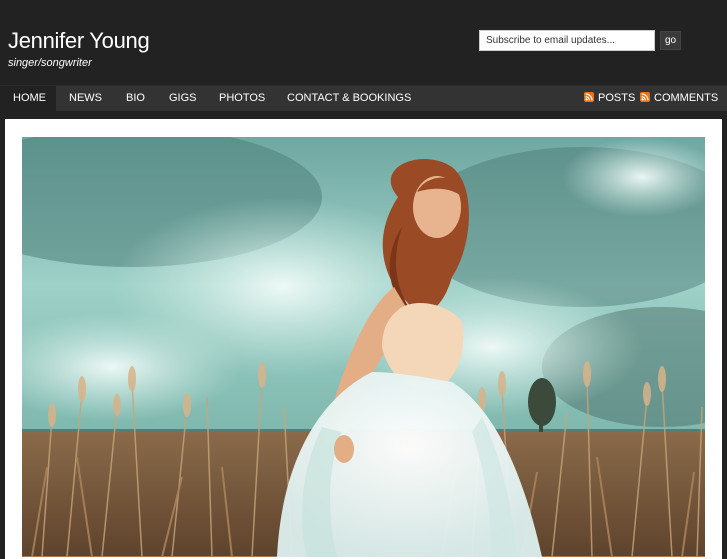  What do you see at coordinates (79, 41) in the screenshot?
I see `site-title: Jennifer Young` at bounding box center [79, 41].